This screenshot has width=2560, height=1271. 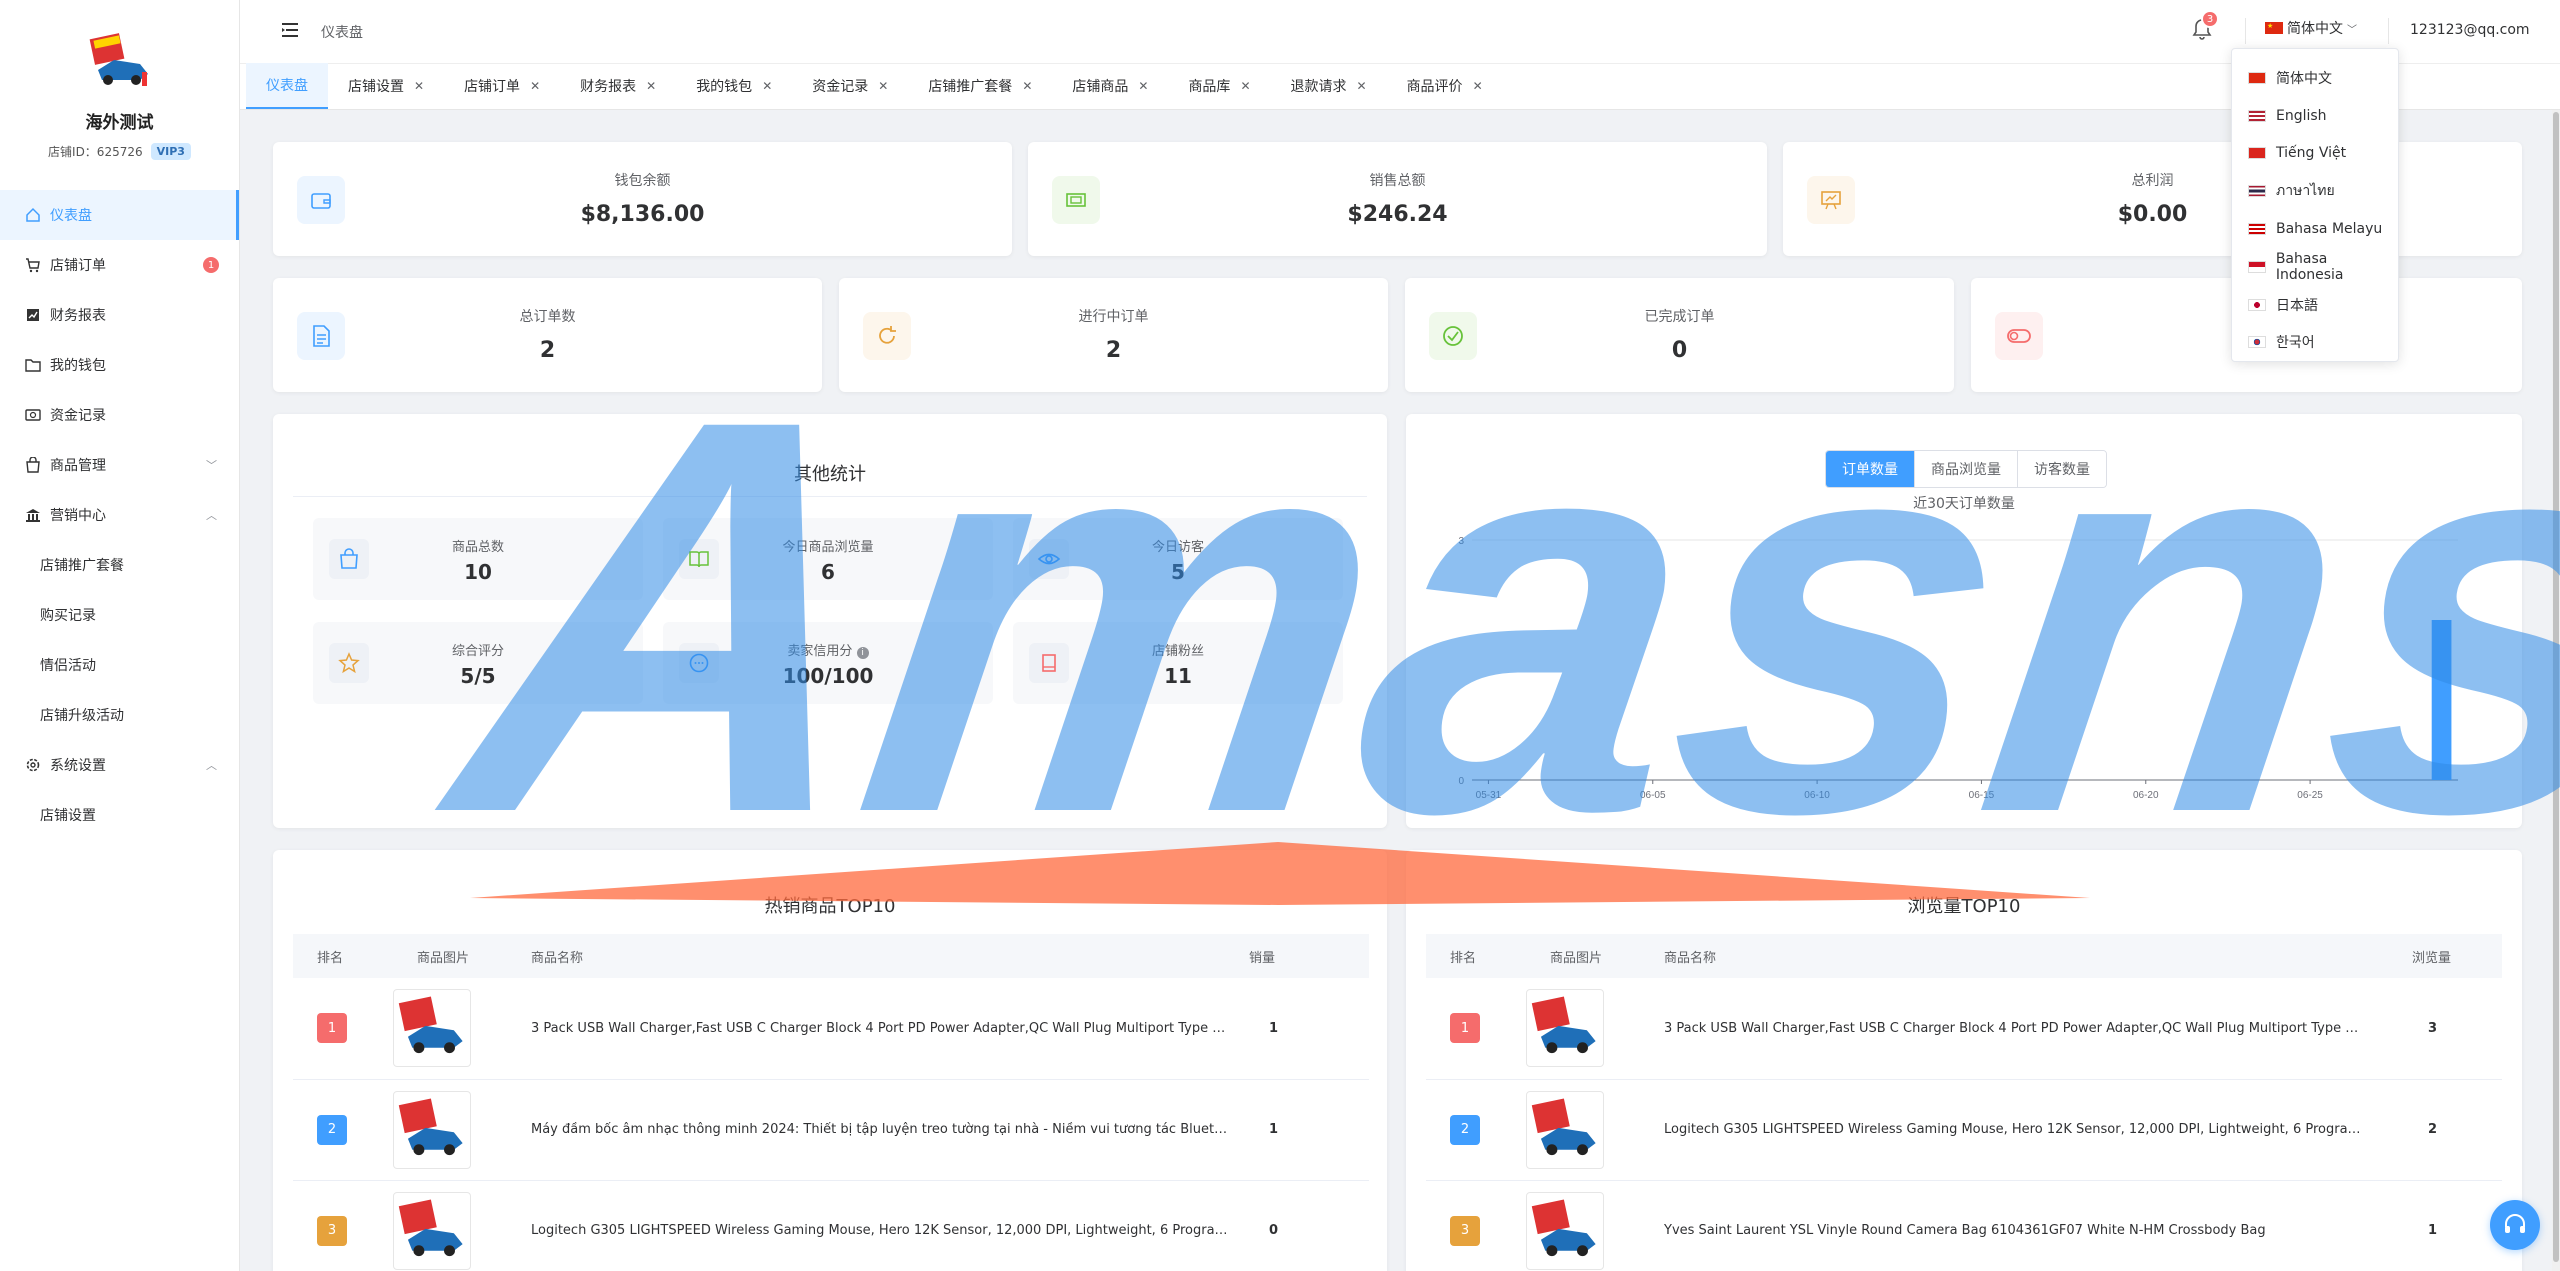 I want to click on sidebar-item-orders: 店铺订单 1, so click(x=119, y=265).